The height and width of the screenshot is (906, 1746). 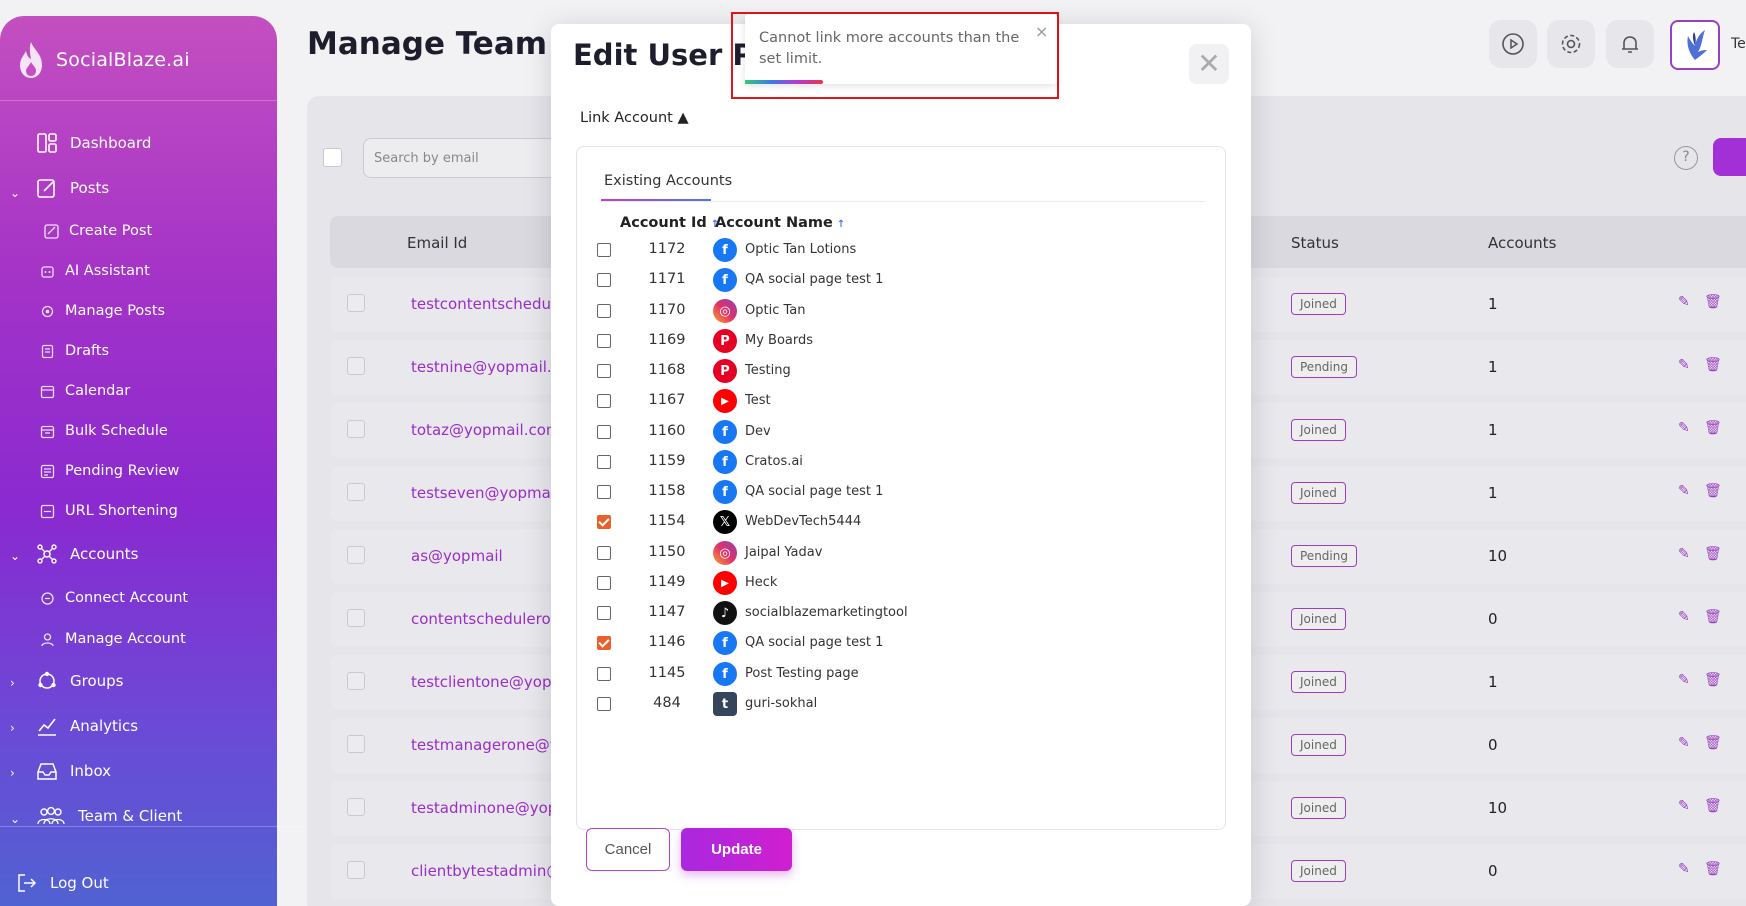 I want to click on sidebar-item-bulk-schedule: Bulk Schedule, so click(x=104, y=431).